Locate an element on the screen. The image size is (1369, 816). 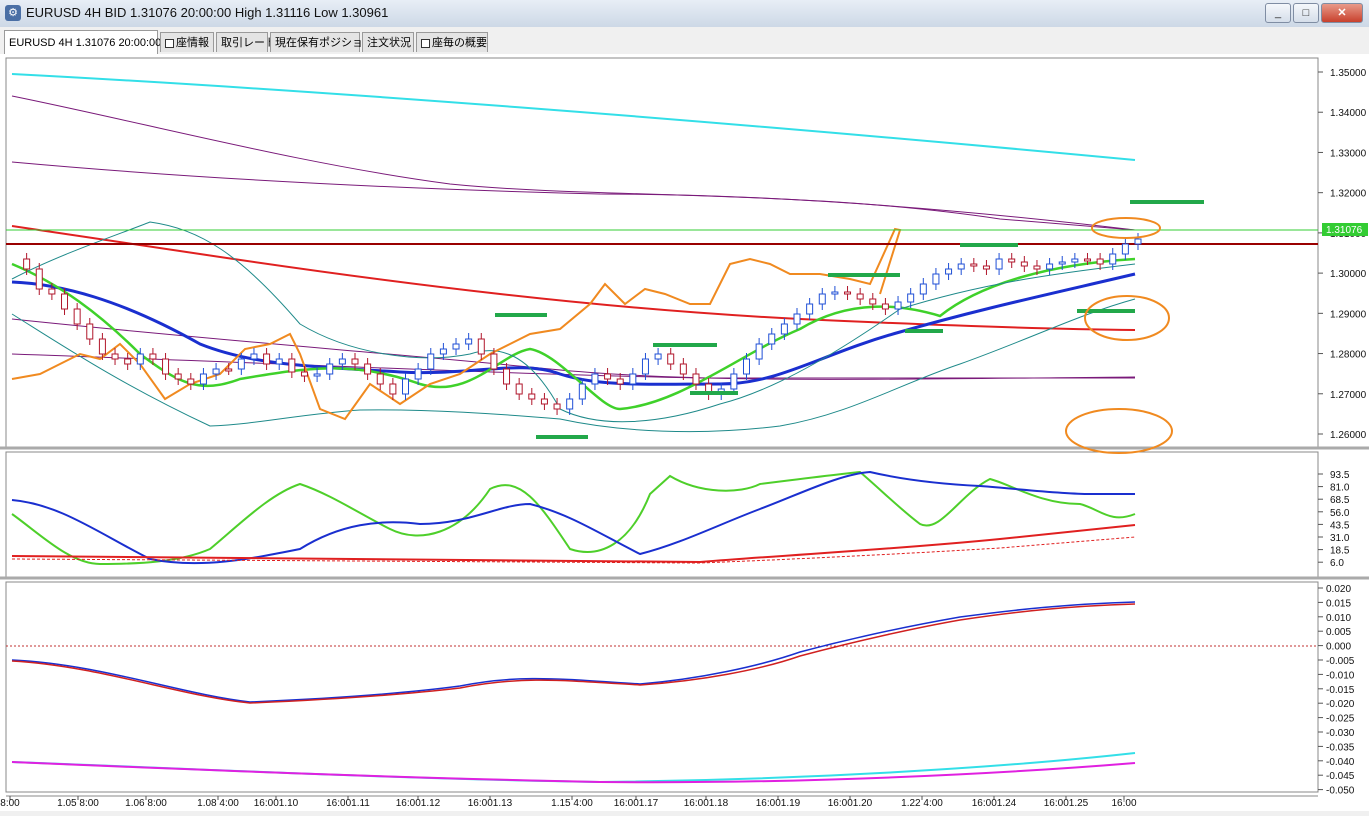
macd-tick-label: -0.040 is located at coordinates (1340, 762).